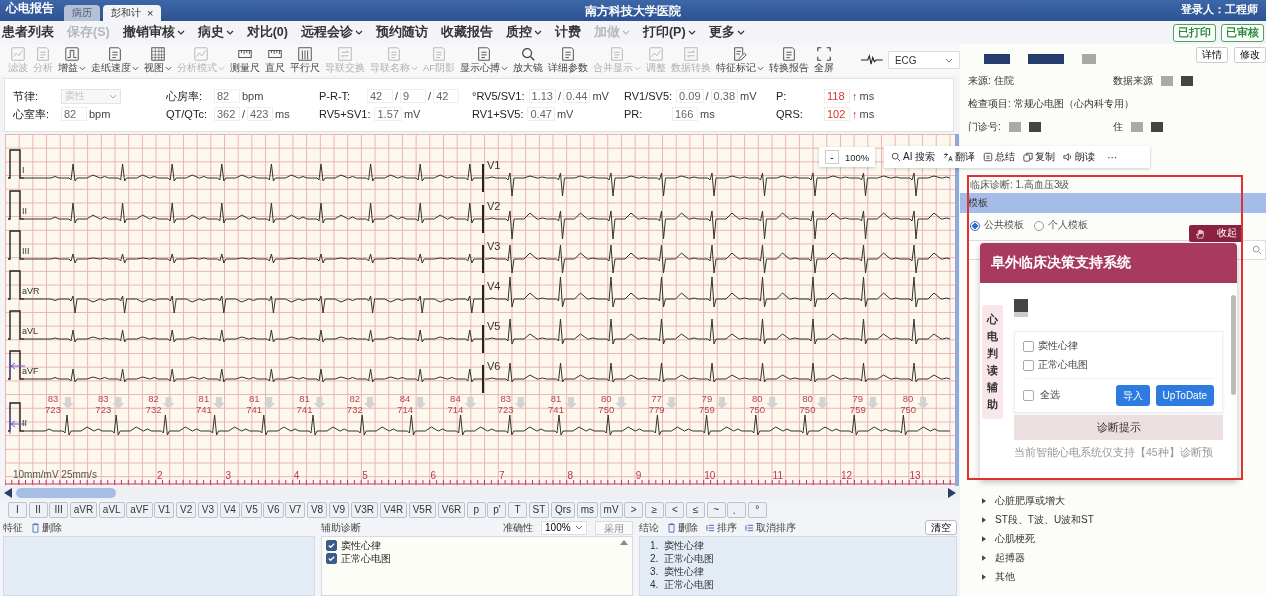  Describe the element at coordinates (317, 509) in the screenshot. I see `lead-button: V8` at that location.